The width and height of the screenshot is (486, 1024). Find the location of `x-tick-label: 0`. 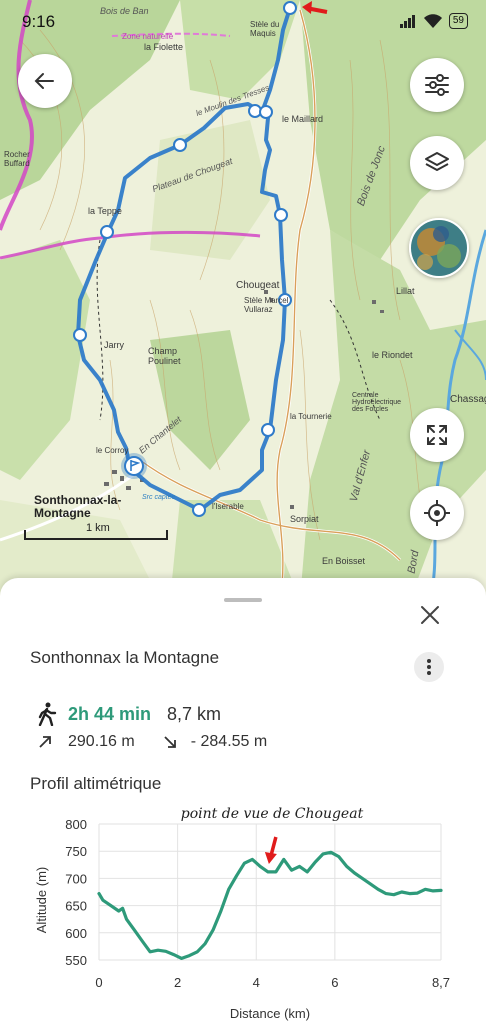

x-tick-label: 0 is located at coordinates (98, 982).